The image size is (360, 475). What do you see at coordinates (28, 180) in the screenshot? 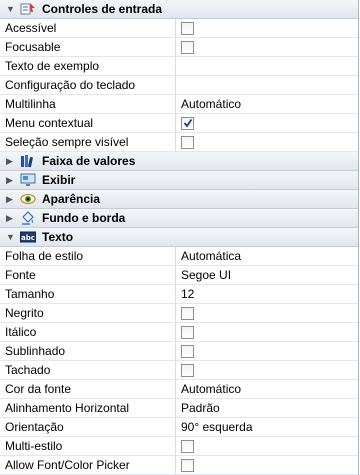
I see `display-icon` at bounding box center [28, 180].